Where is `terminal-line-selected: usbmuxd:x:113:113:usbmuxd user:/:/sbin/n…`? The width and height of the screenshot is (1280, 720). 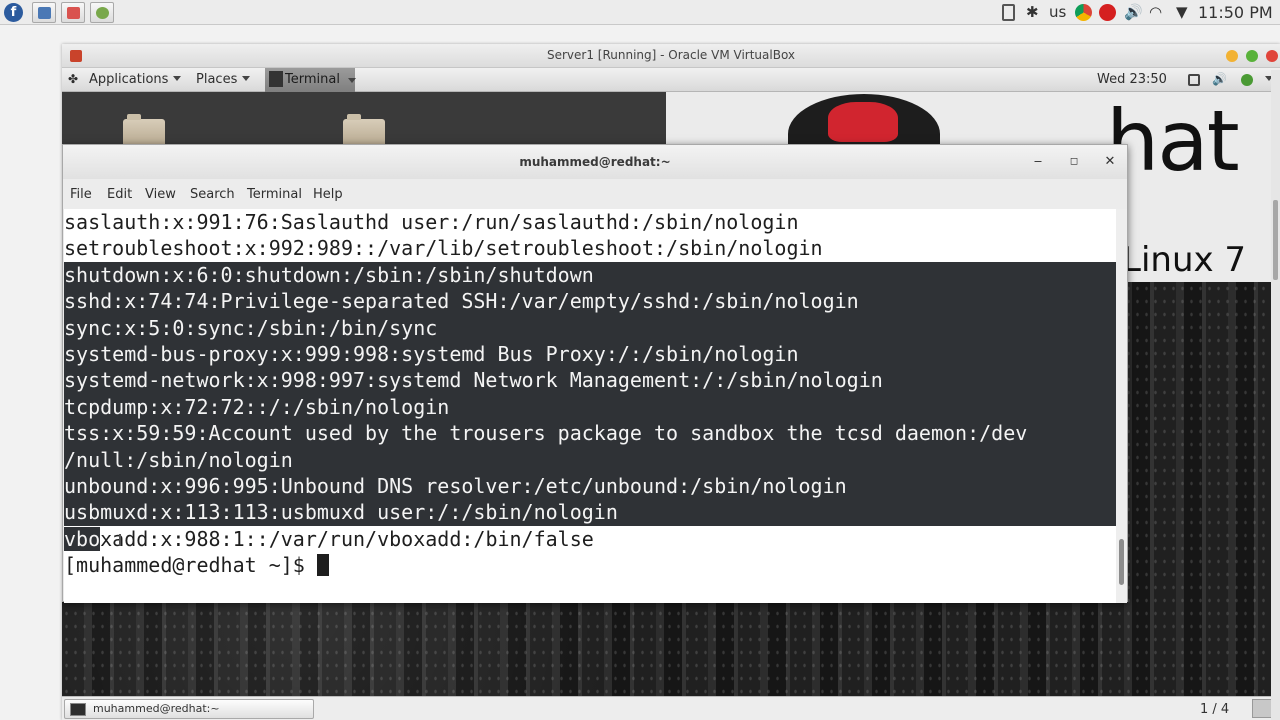
terminal-line-selected: usbmuxd:x:113:113:usbmuxd user:/:/sbin/n… is located at coordinates (590, 512).